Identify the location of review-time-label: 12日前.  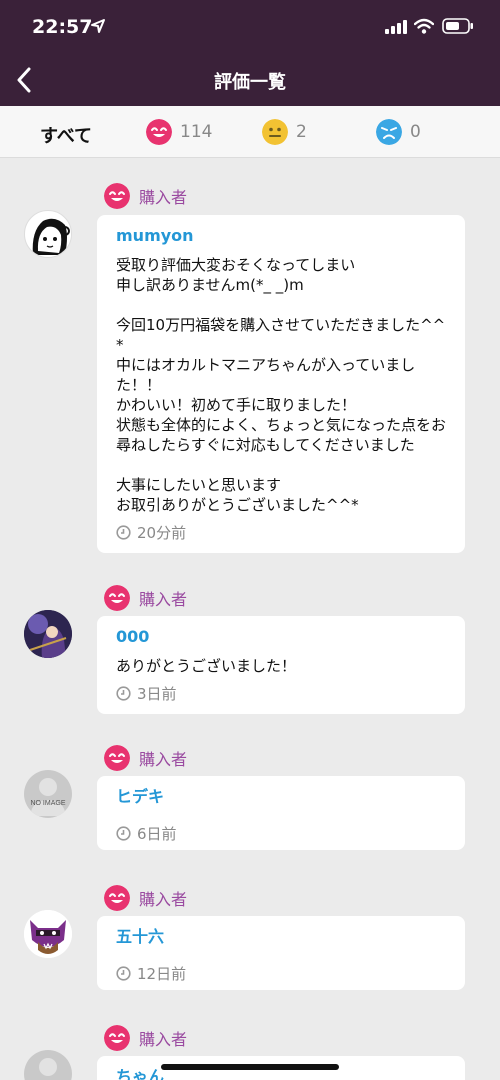
(162, 973).